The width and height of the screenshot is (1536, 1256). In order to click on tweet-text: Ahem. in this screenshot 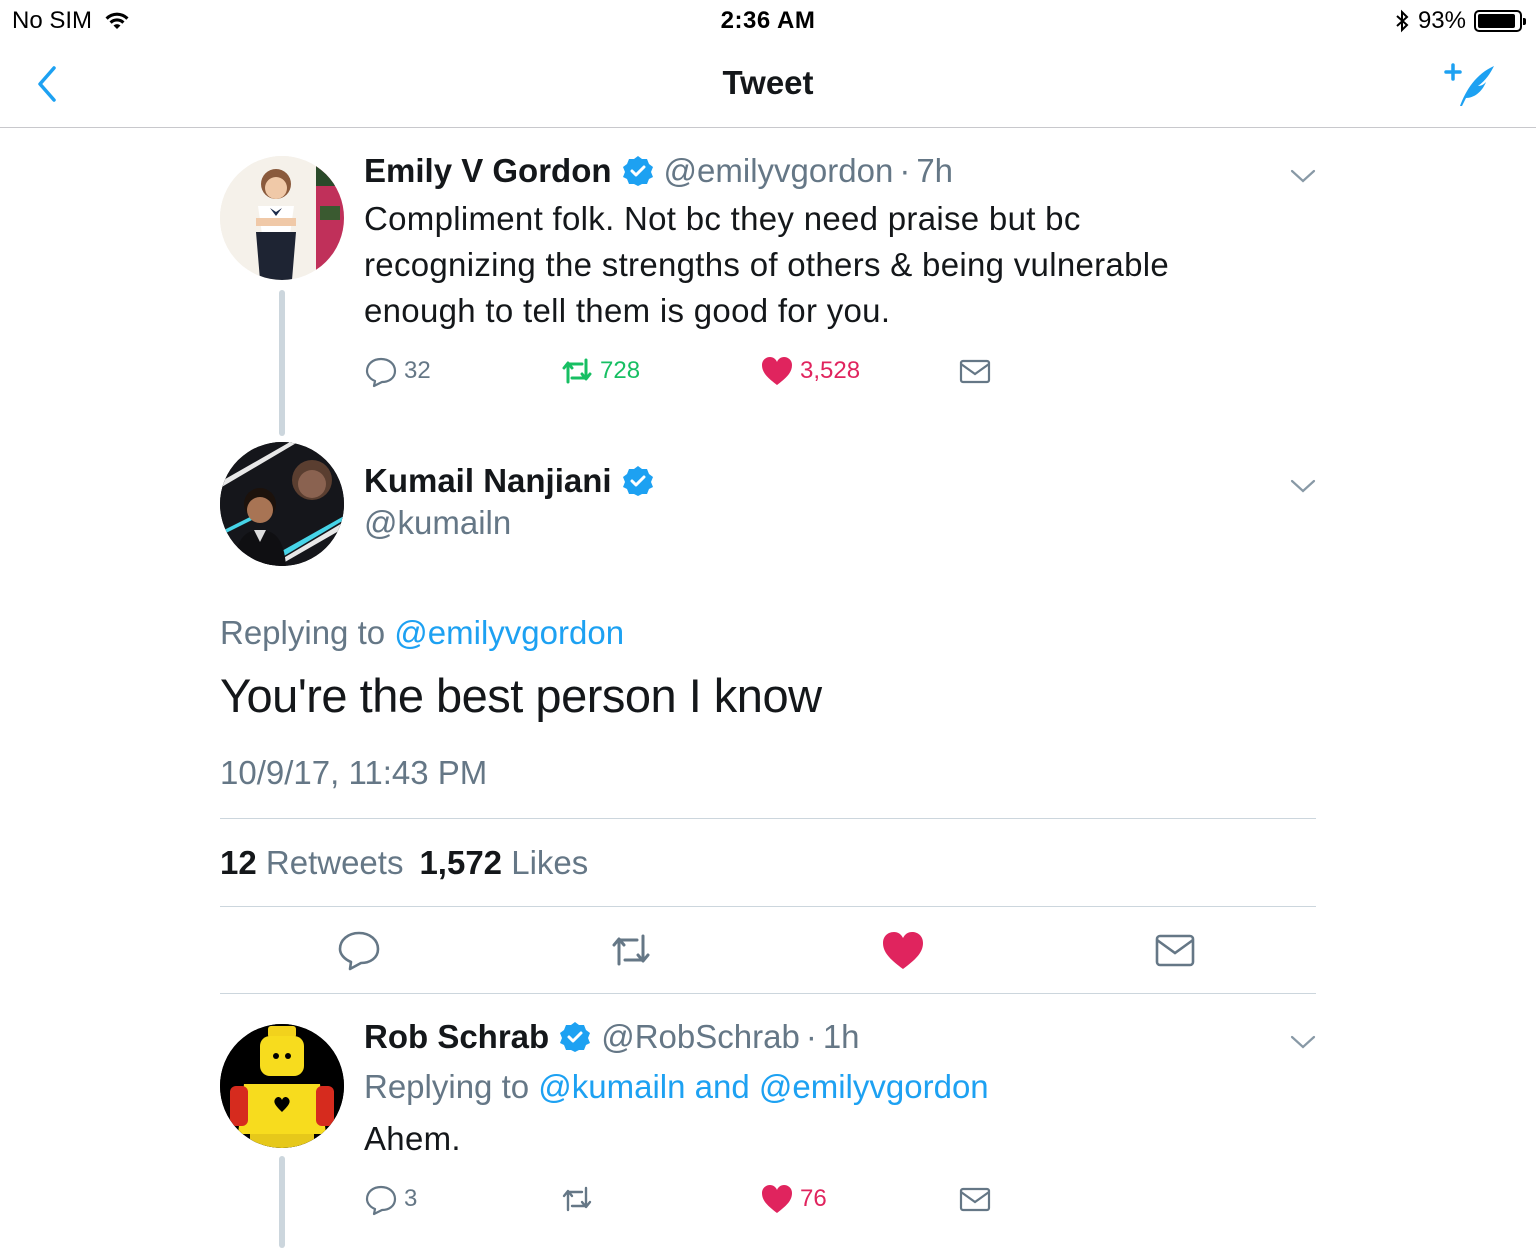, I will do `click(412, 1138)`.